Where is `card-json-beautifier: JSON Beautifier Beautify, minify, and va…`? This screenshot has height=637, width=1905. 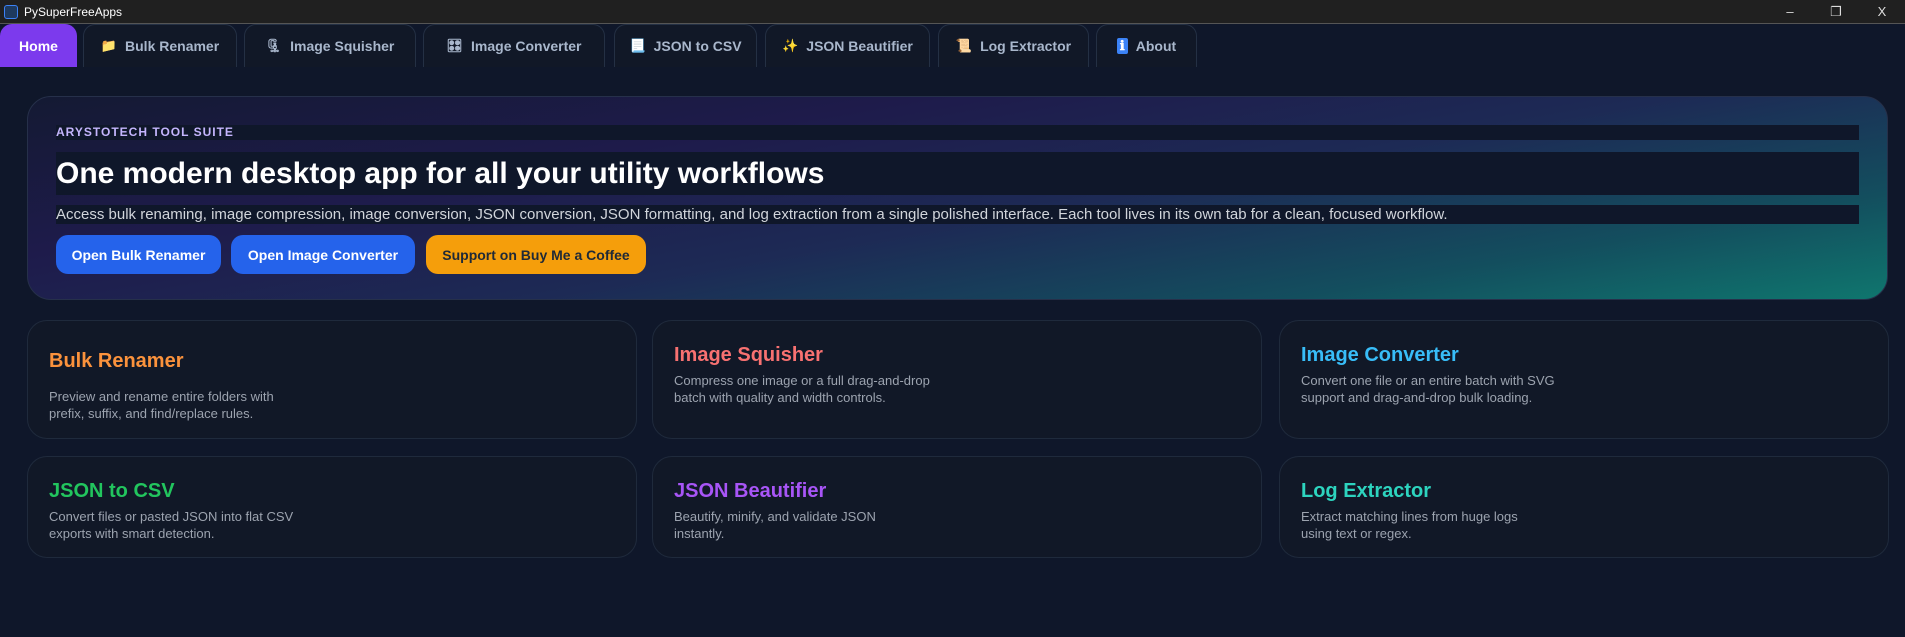 card-json-beautifier: JSON Beautifier Beautify, minify, and va… is located at coordinates (957, 507).